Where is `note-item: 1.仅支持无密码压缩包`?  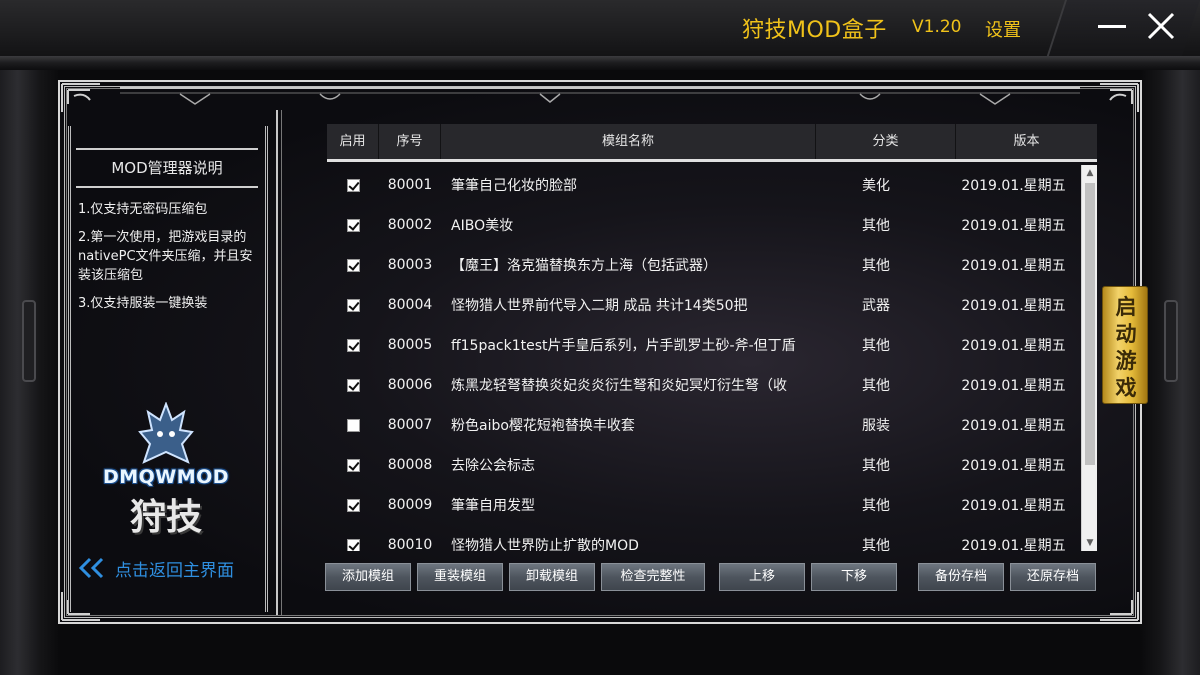
note-item: 1.仅支持无密码压缩包 is located at coordinates (143, 209).